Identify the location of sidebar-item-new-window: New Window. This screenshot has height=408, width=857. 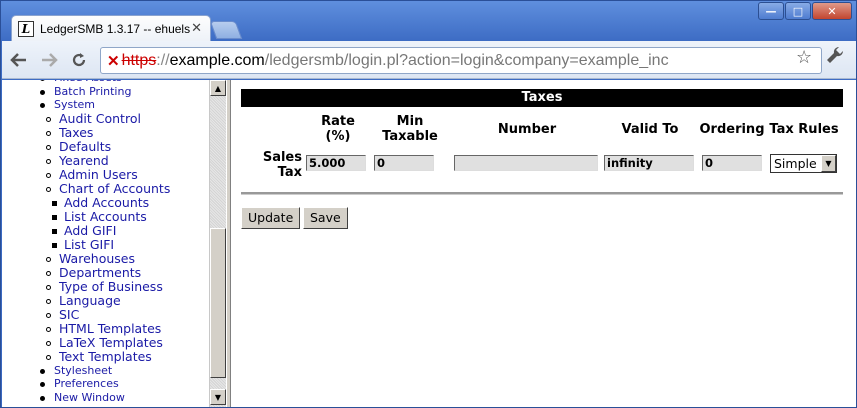
(86, 398).